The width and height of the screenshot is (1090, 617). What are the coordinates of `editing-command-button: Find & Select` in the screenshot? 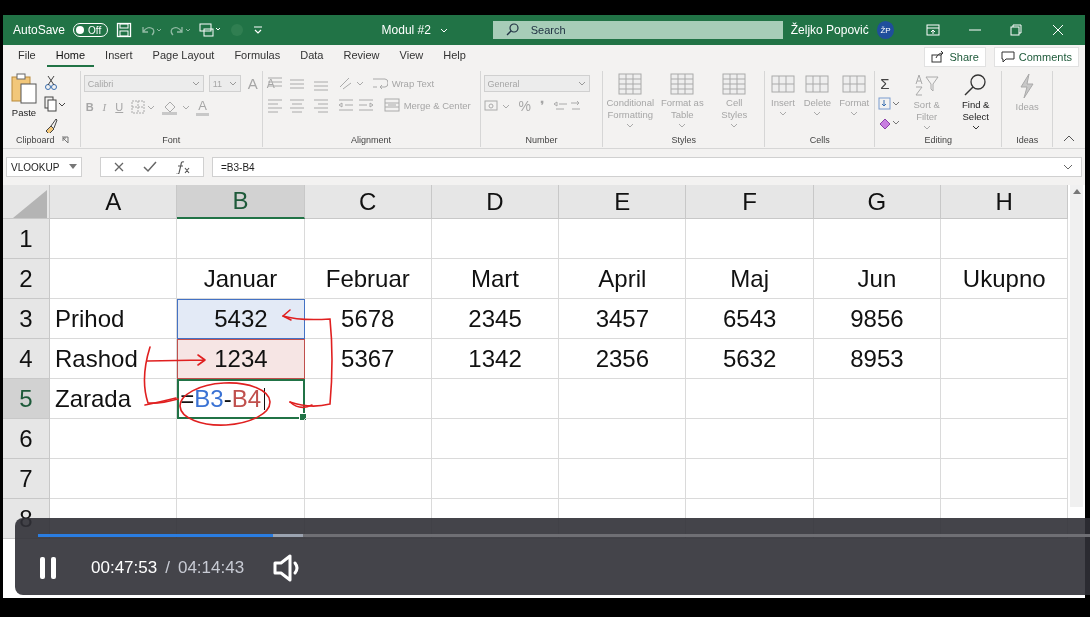 It's located at (976, 102).